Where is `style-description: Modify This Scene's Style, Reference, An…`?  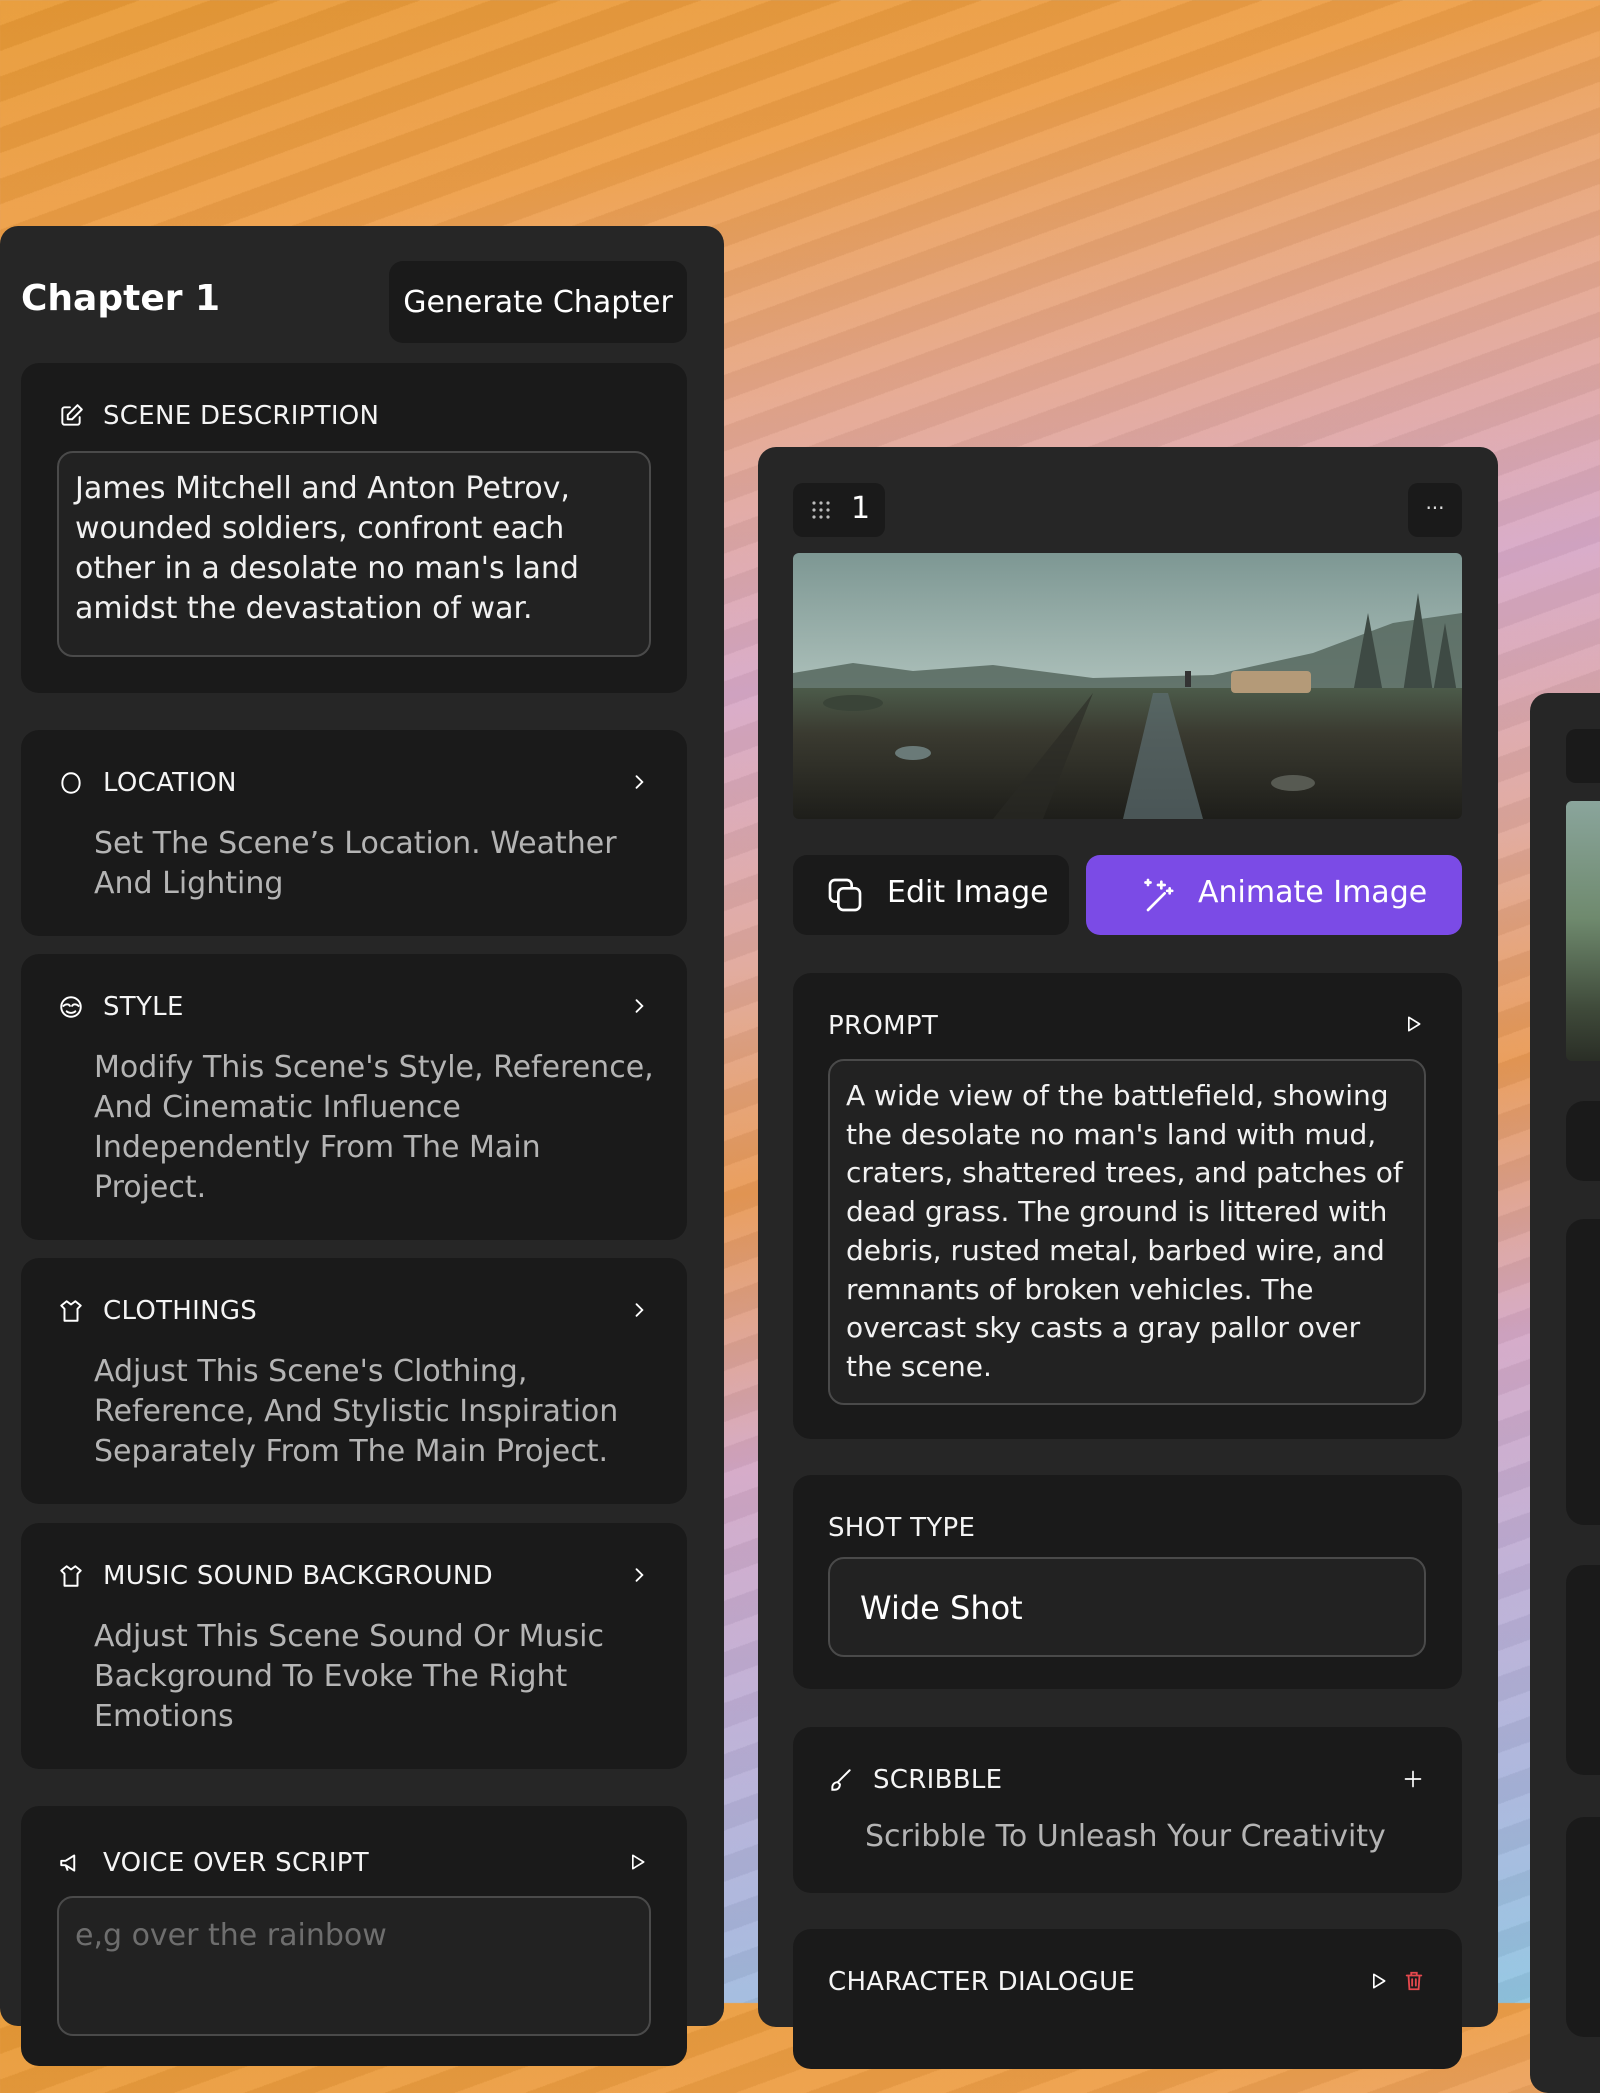
style-description: Modify This Scene's Style, Reference, An… is located at coordinates (374, 1127).